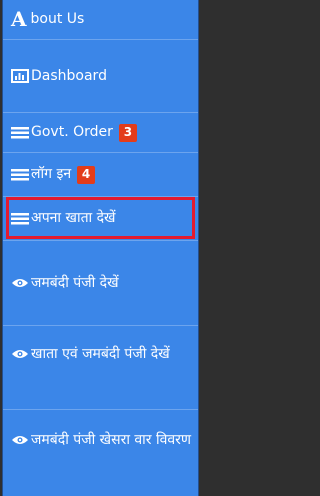 The width and height of the screenshot is (320, 496). What do you see at coordinates (72, 132) in the screenshot?
I see `sidebar-item-label: Govt. Order` at bounding box center [72, 132].